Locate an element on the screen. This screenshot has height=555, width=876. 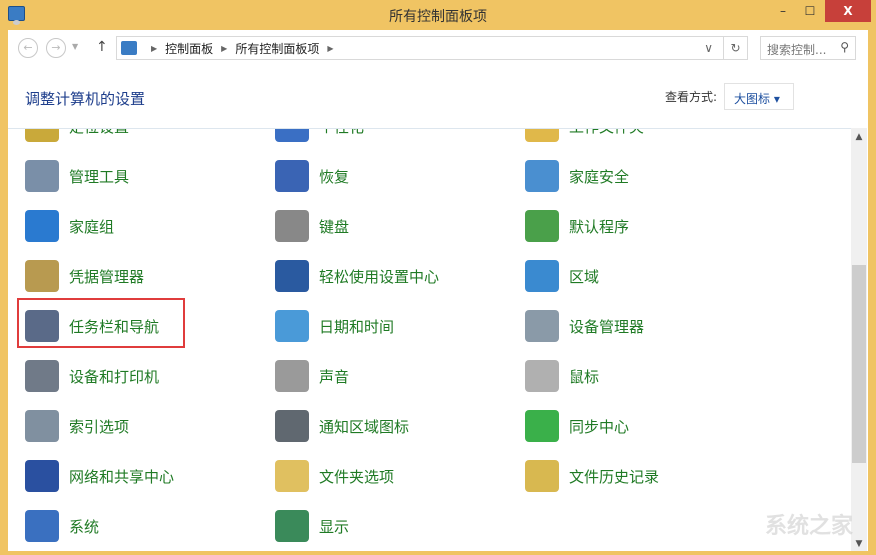
control-panel-item: 文件历史记录 is located at coordinates (592, 476).